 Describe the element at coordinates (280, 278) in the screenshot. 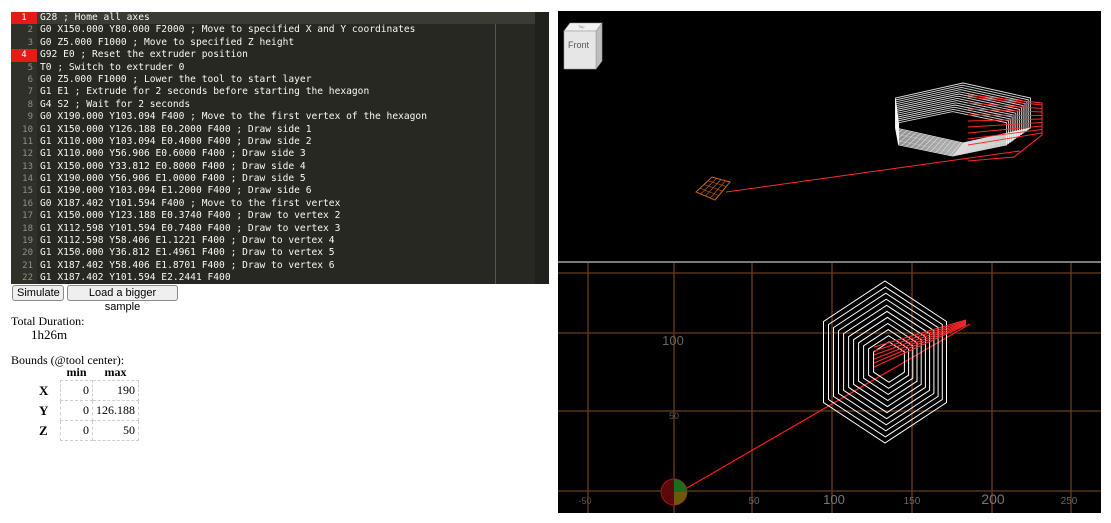

I see `code-line: 22 G1 X187.402 Y101.594 E2.2441 F400` at that location.